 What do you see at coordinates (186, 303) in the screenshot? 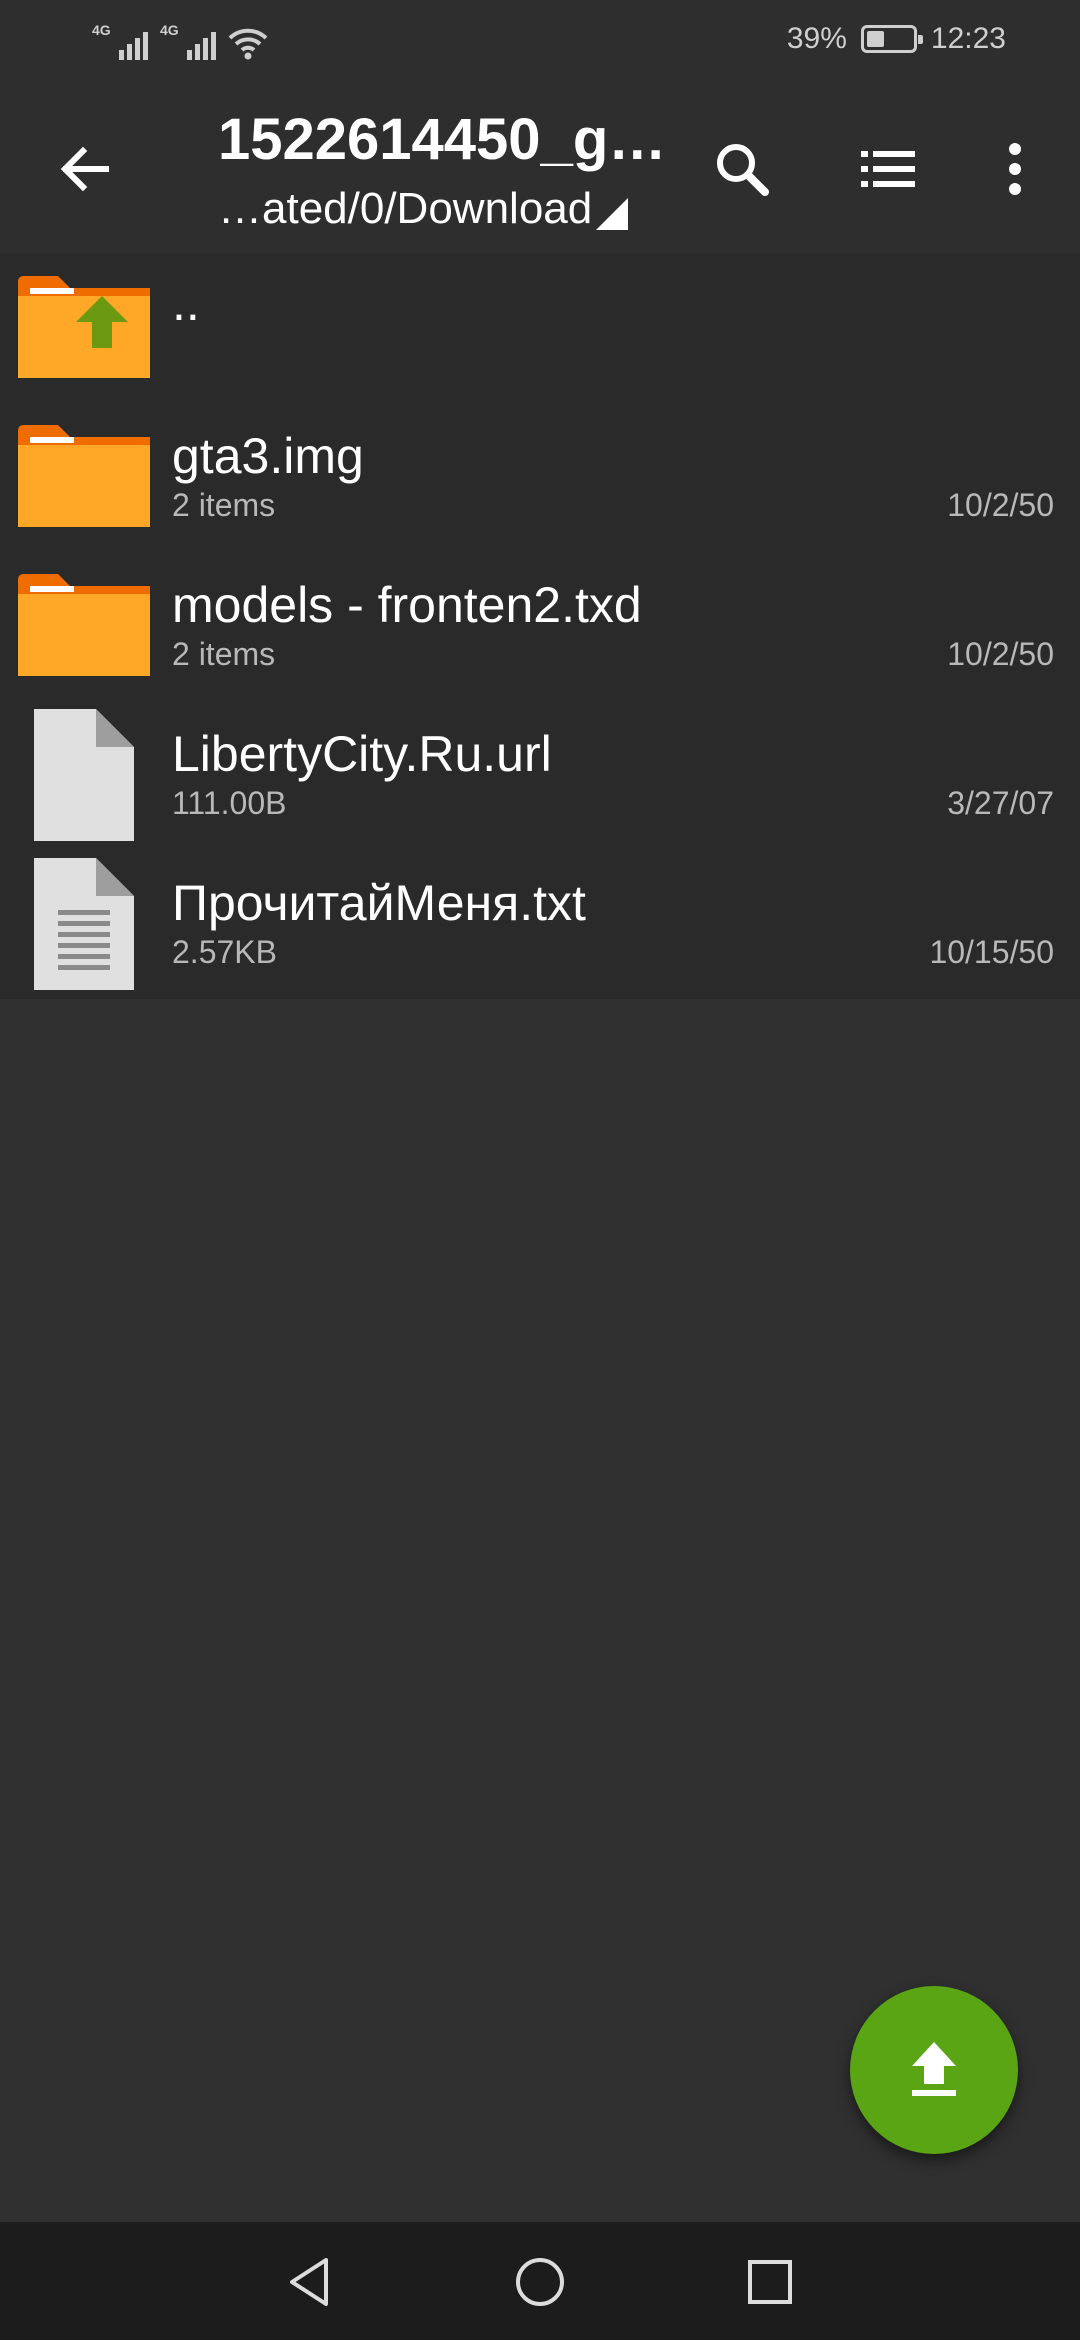
I see `file-name: ..` at bounding box center [186, 303].